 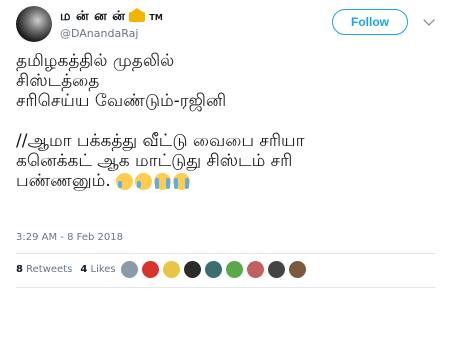 What do you see at coordinates (429, 20) in the screenshot?
I see `chevron-down-icon` at bounding box center [429, 20].